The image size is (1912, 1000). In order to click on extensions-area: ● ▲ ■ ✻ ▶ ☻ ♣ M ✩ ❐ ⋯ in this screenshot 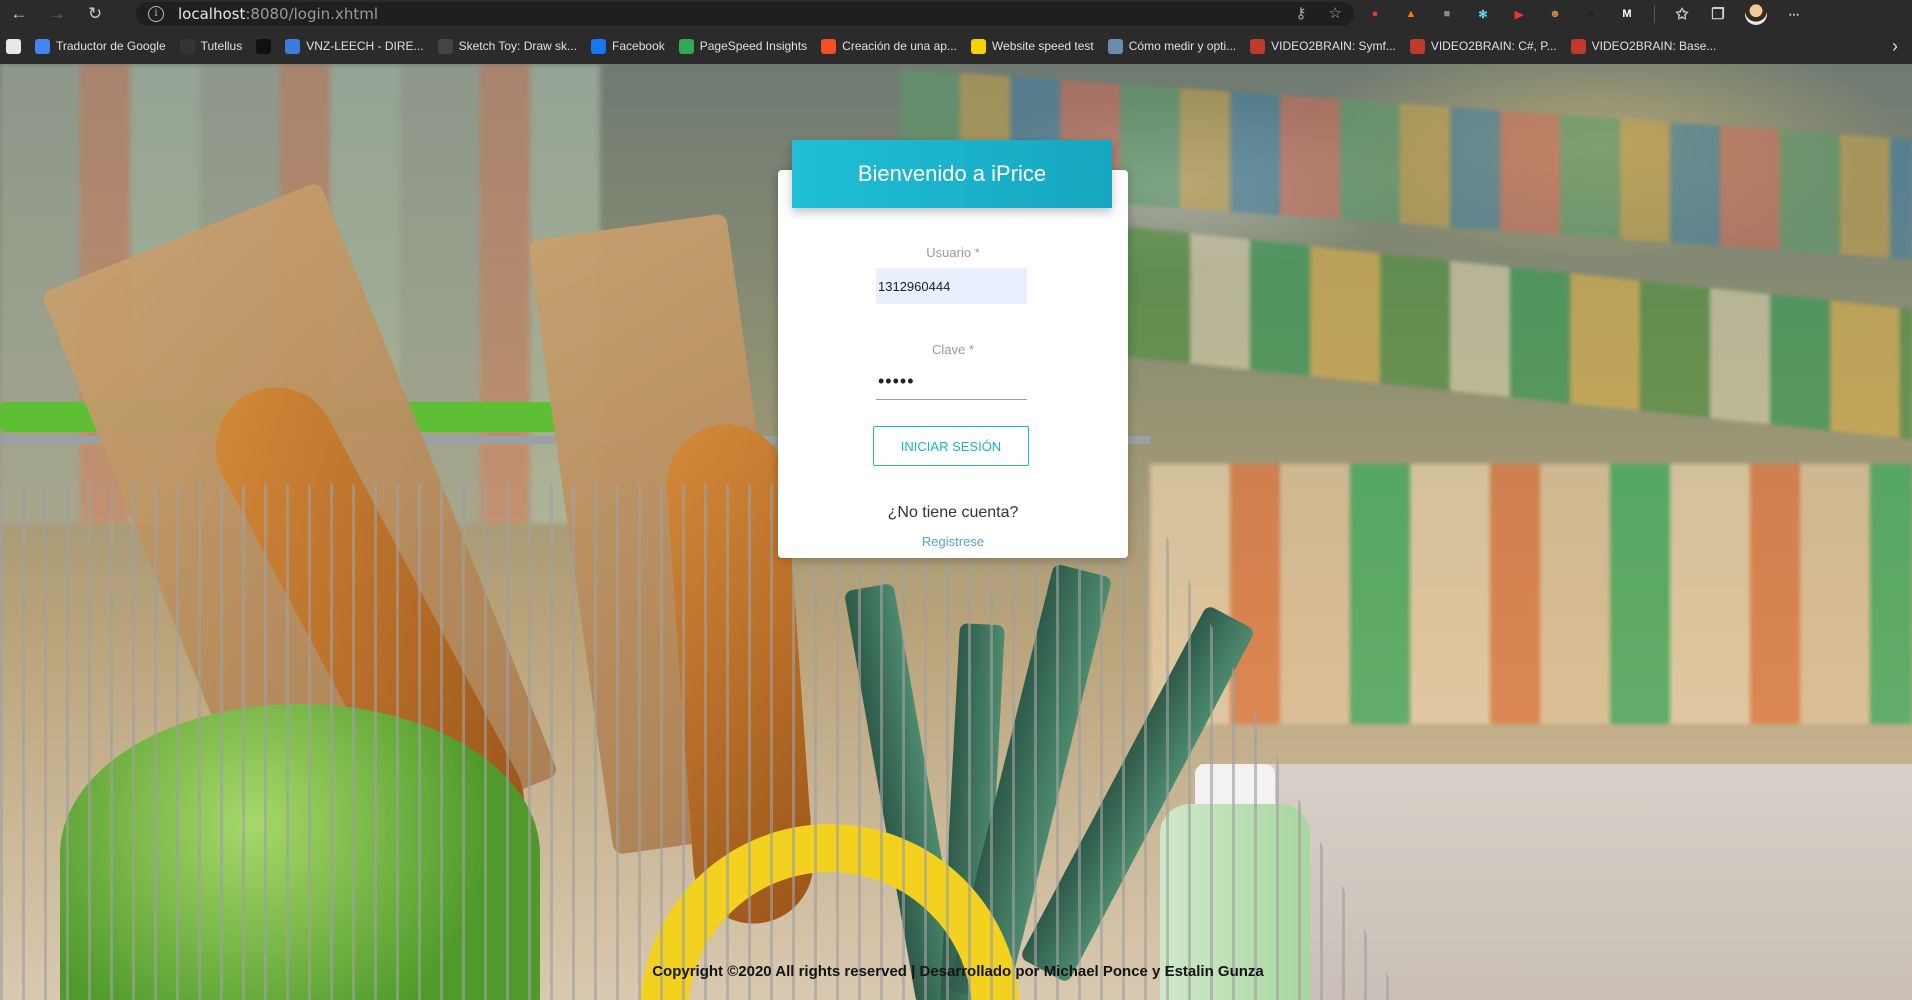, I will do `click(1584, 14)`.